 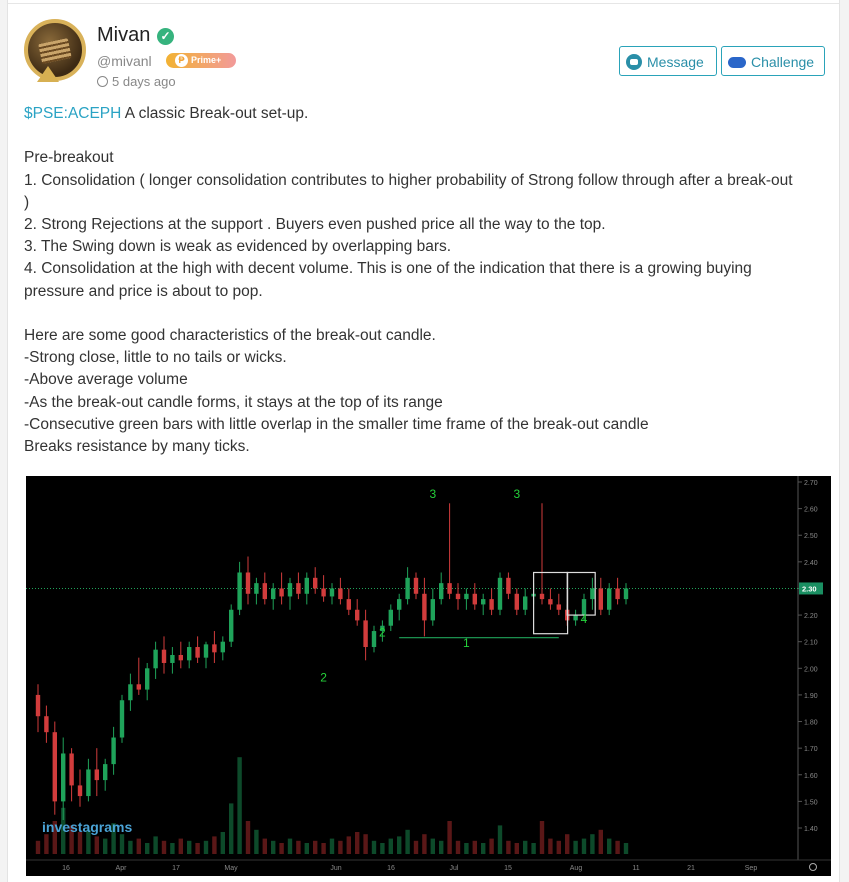 What do you see at coordinates (584, 619) in the screenshot?
I see `chart-annotation: 4` at bounding box center [584, 619].